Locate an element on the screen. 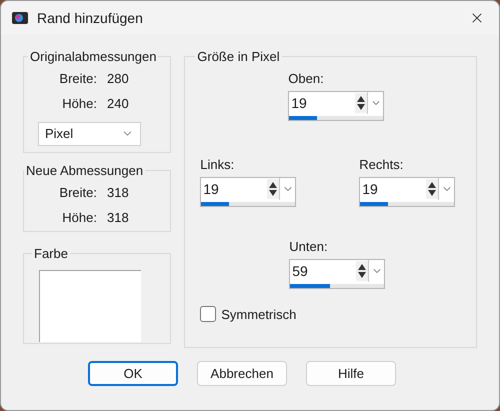  group-title: Größe in Pixel is located at coordinates (238, 57).